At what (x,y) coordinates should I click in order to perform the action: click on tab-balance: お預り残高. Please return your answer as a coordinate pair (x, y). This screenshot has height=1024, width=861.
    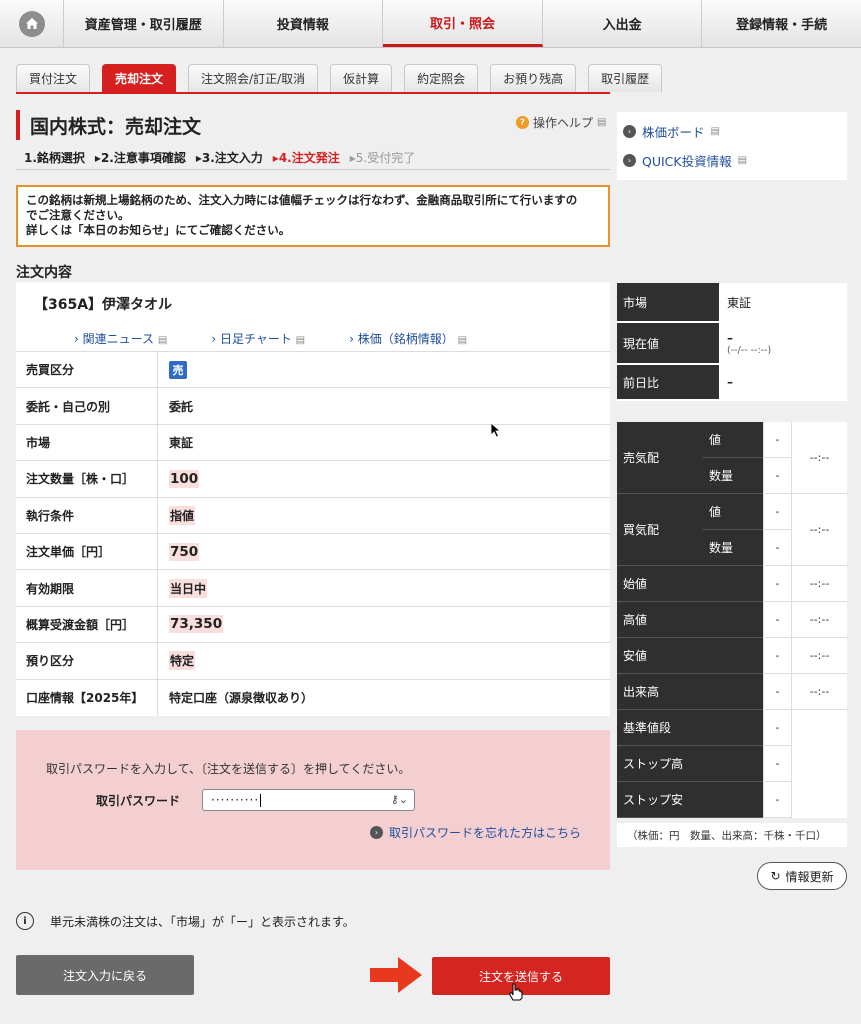
    Looking at the image, I should click on (533, 78).